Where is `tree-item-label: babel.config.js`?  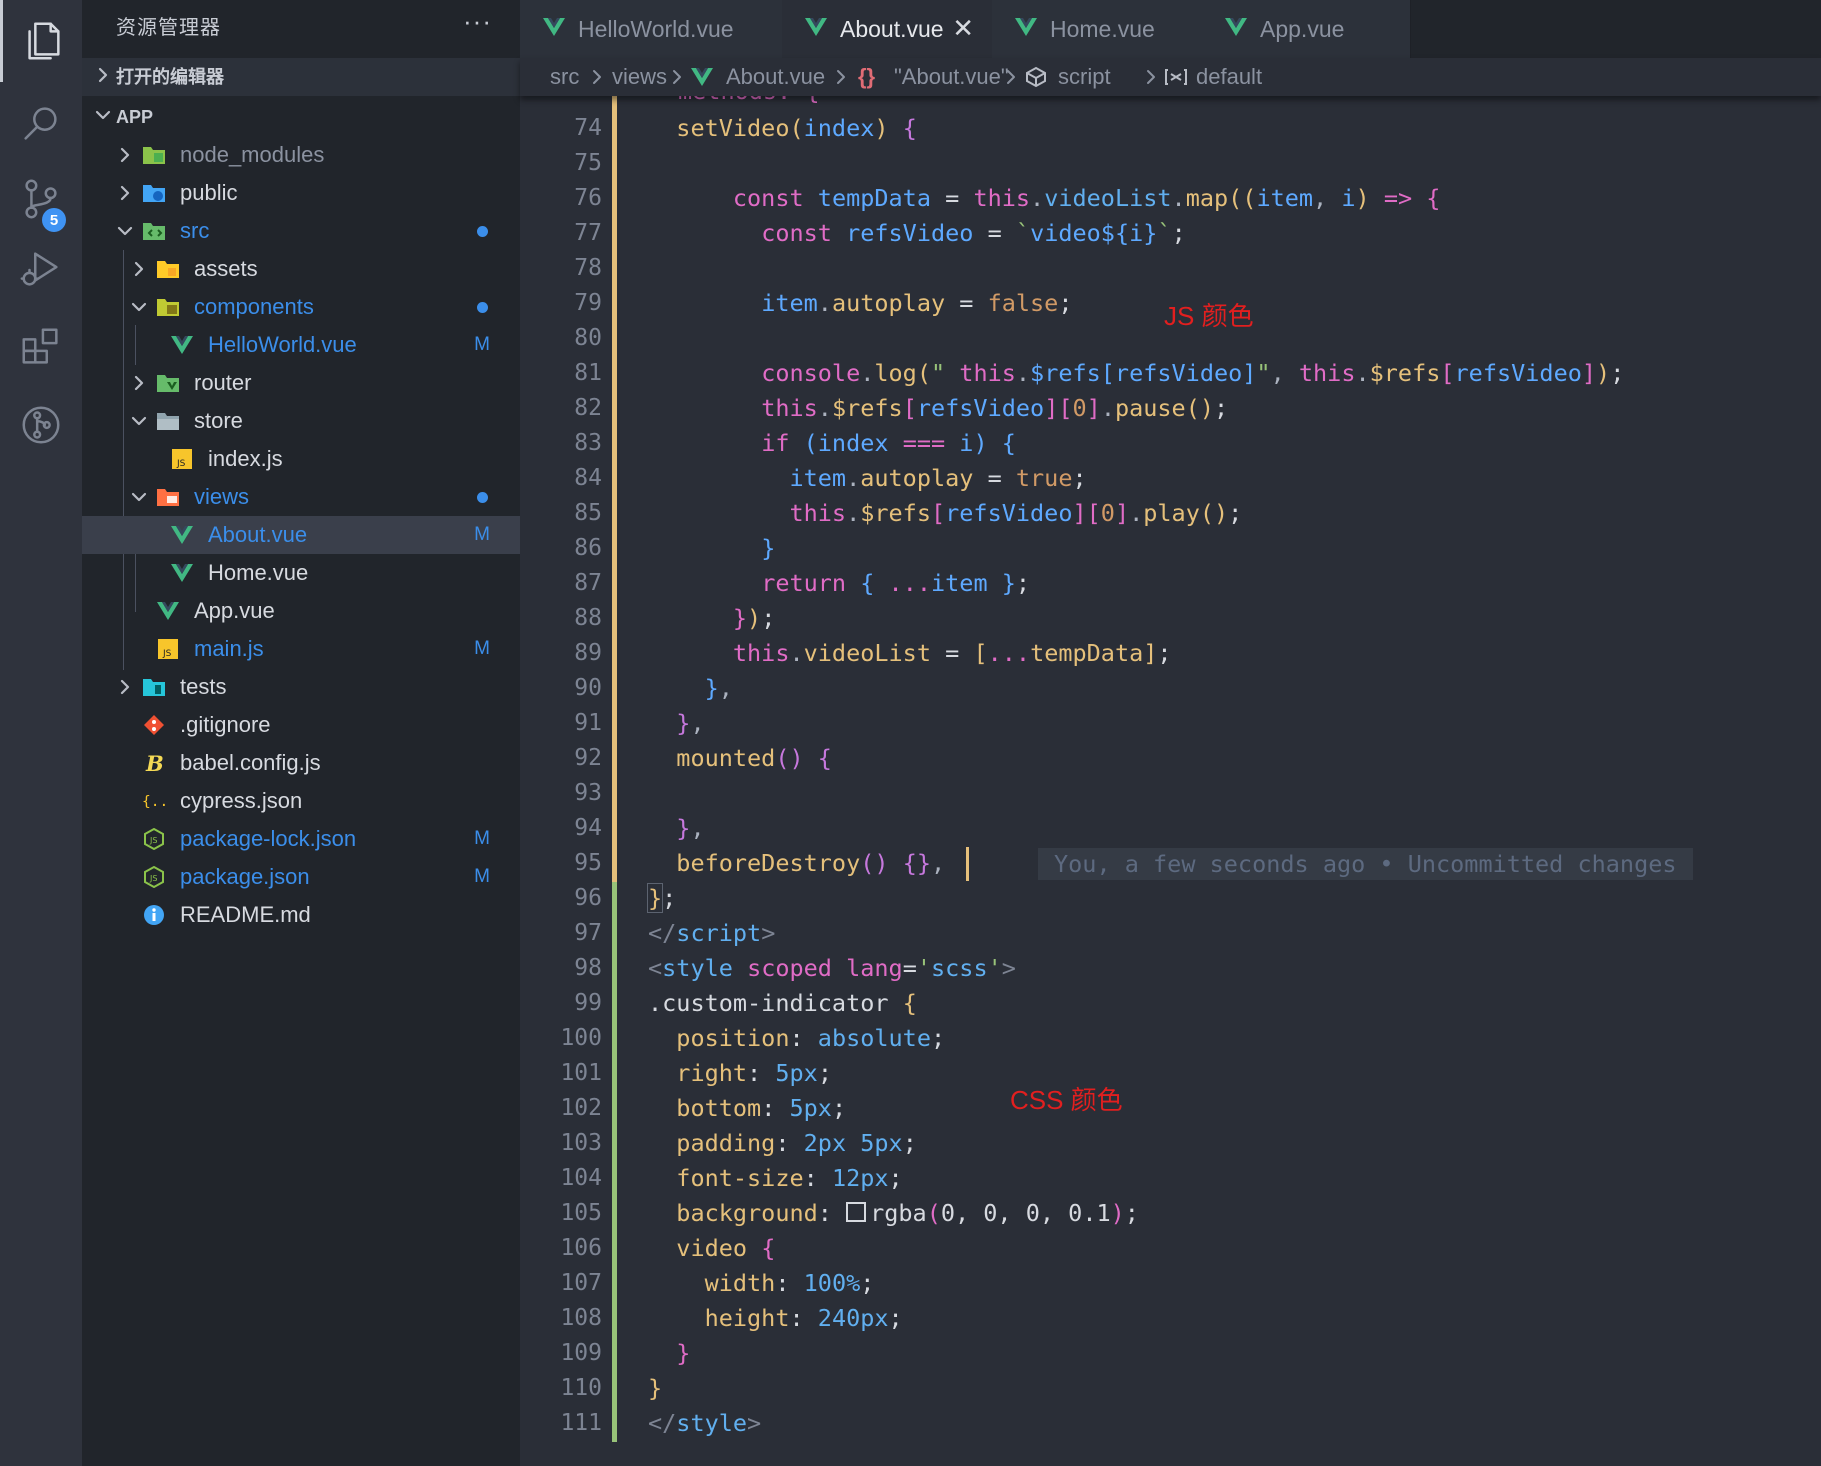
tree-item-label: babel.config.js is located at coordinates (250, 762).